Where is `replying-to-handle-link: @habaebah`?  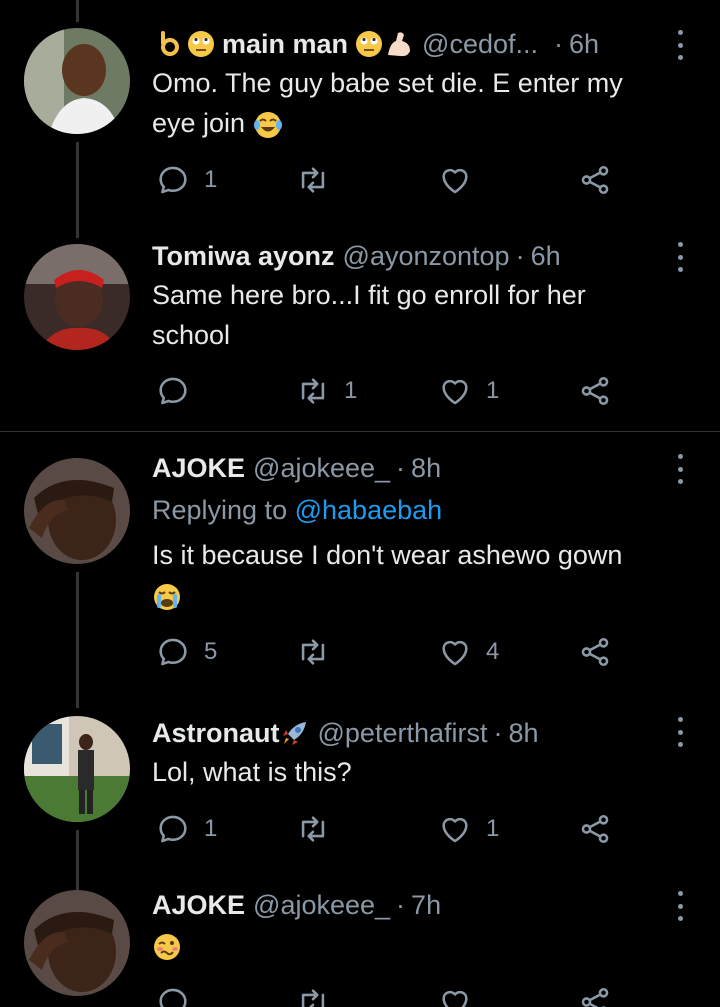
replying-to-handle-link: @habaebah is located at coordinates (369, 510).